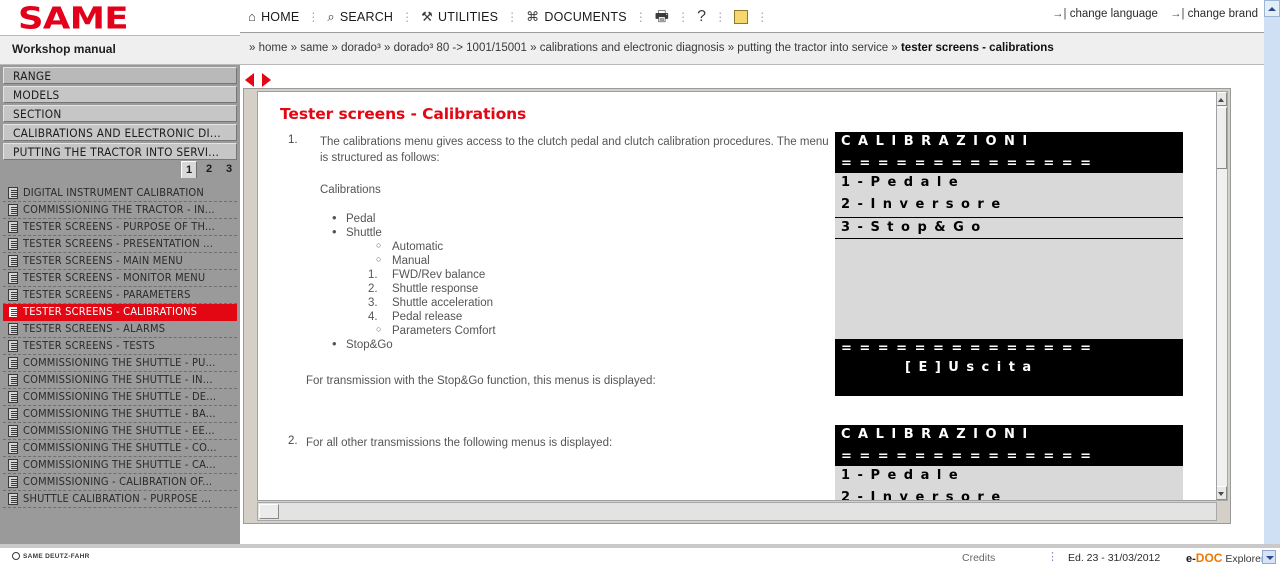 This screenshot has width=1280, height=568. Describe the element at coordinates (1105, 14) in the screenshot. I see `change-language-link: →| change language` at that location.